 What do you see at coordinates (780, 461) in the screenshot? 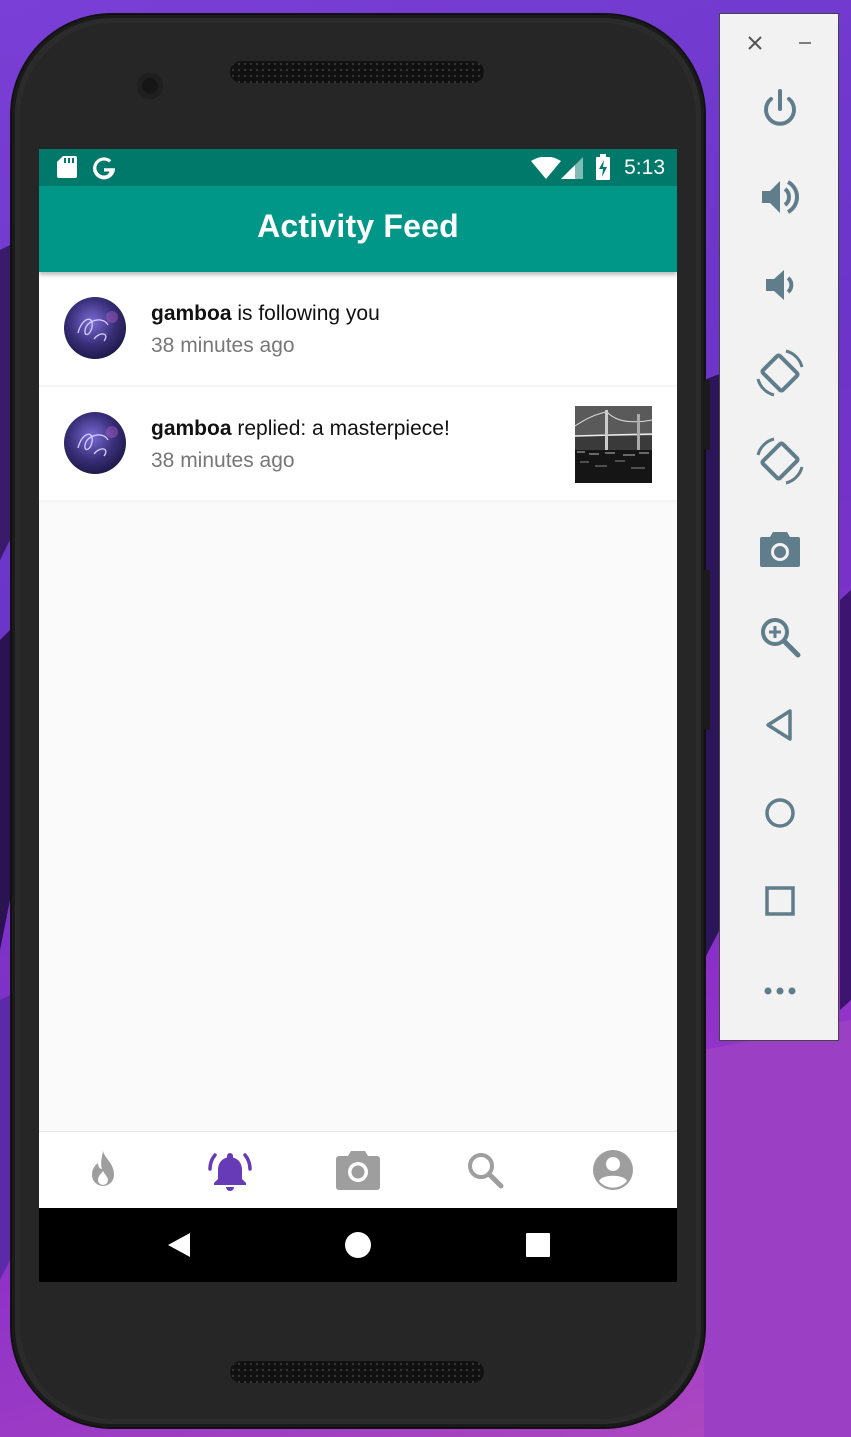
I see `rotate-right-icon` at bounding box center [780, 461].